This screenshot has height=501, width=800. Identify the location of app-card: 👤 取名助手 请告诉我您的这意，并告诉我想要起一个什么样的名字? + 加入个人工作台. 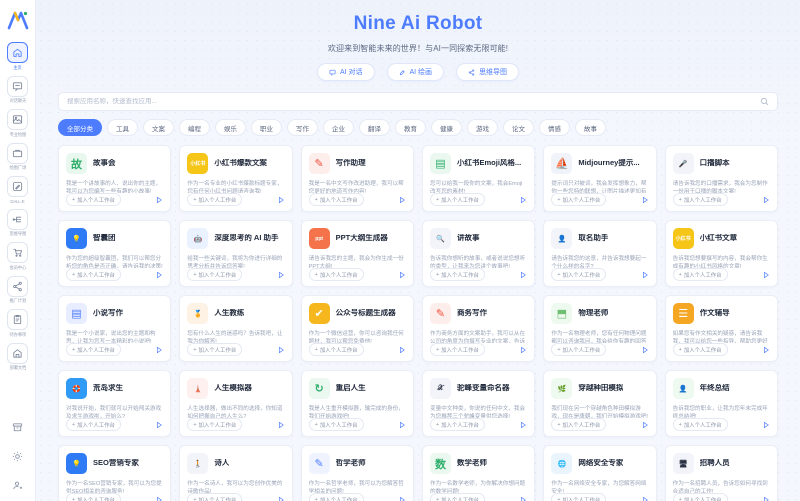
(600, 253).